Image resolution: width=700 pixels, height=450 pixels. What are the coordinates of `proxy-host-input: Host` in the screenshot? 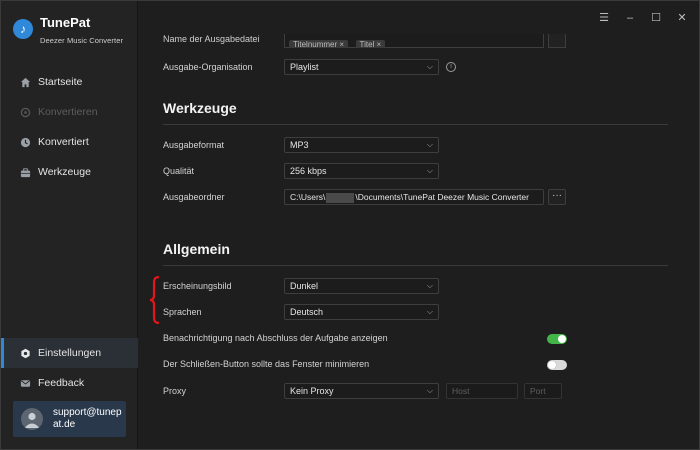 It's located at (482, 391).